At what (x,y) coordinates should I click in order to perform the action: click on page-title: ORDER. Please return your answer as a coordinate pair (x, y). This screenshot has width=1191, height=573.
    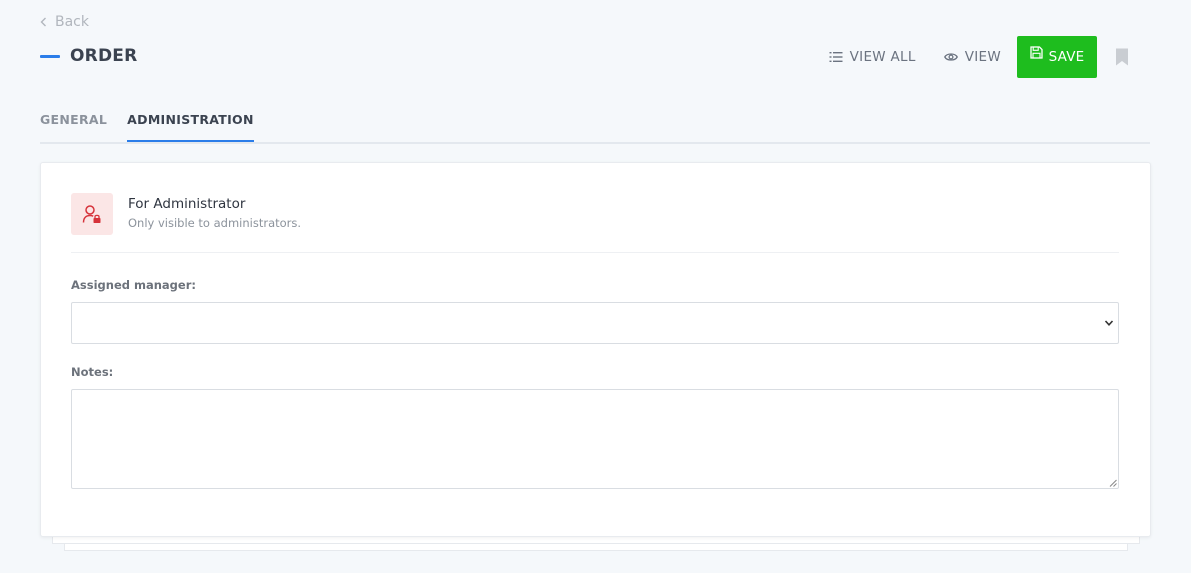
    Looking at the image, I should click on (104, 56).